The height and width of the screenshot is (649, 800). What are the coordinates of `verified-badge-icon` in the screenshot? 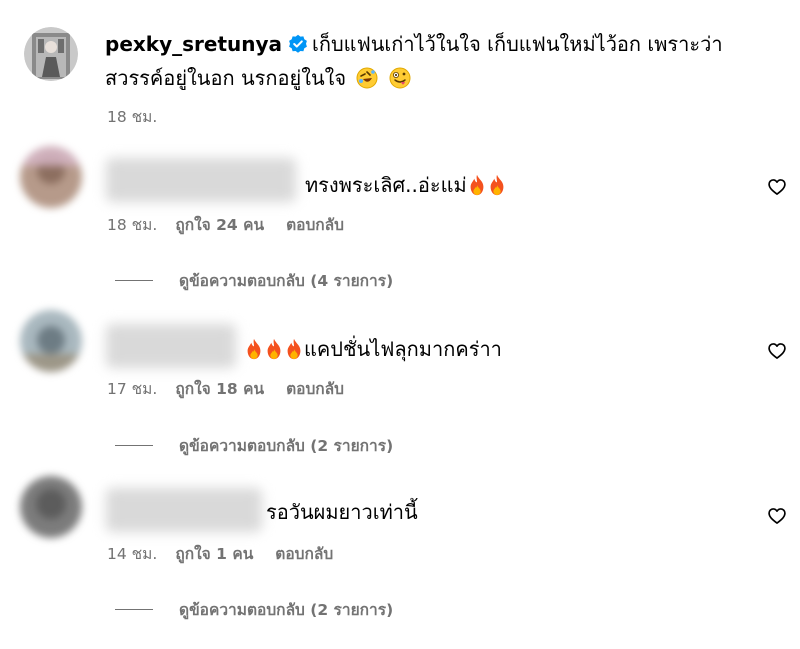 It's located at (298, 43).